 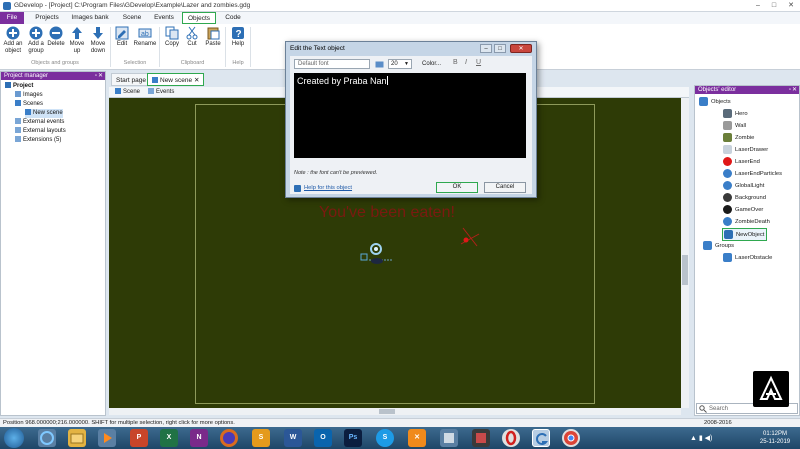 I want to click on subtab-scene: Scene, so click(x=127, y=92).